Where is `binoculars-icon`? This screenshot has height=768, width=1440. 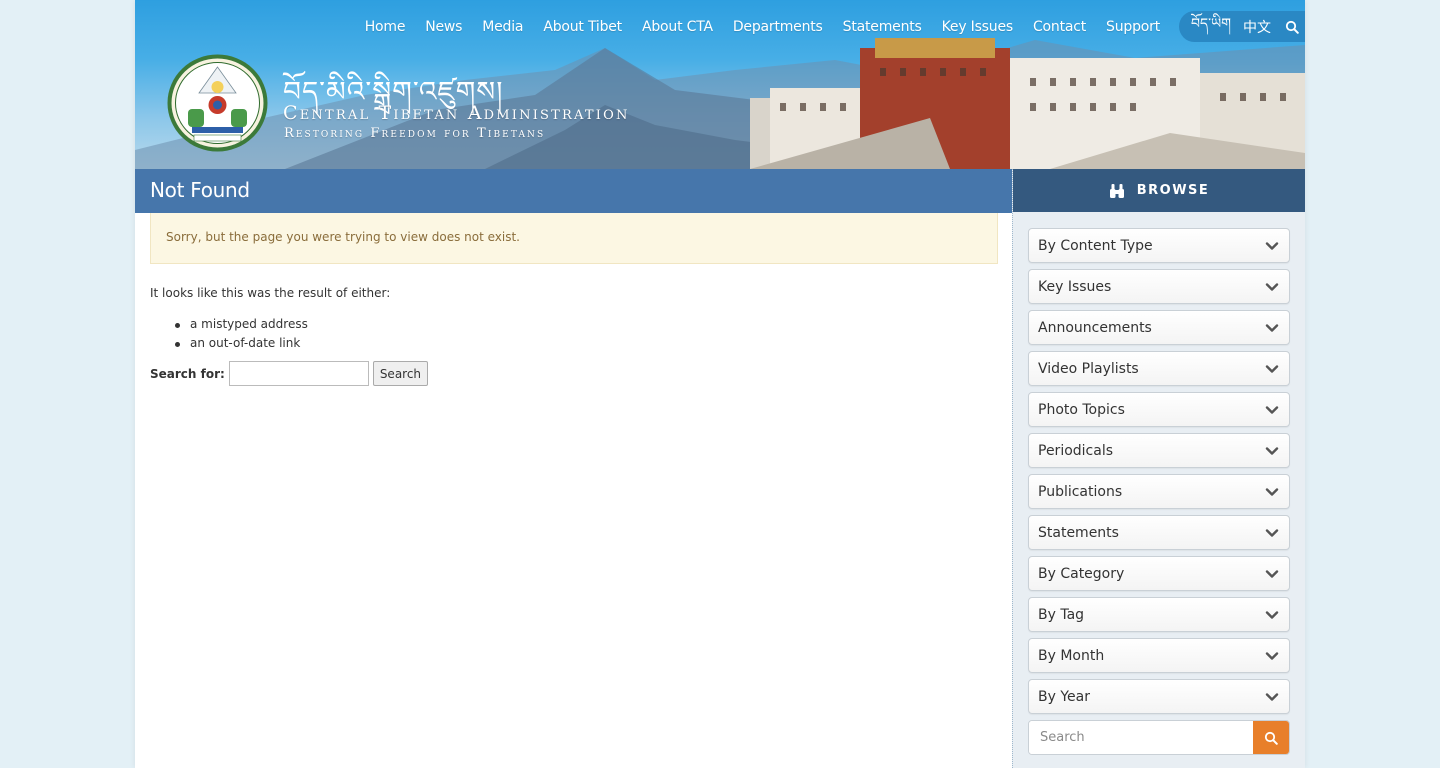
binoculars-icon is located at coordinates (1116, 190).